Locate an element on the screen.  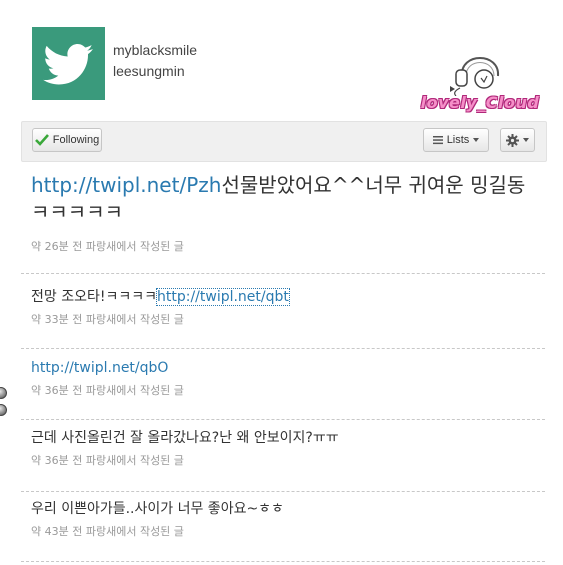
tweet-link: http://twipl.net/Pzh is located at coordinates (126, 185).